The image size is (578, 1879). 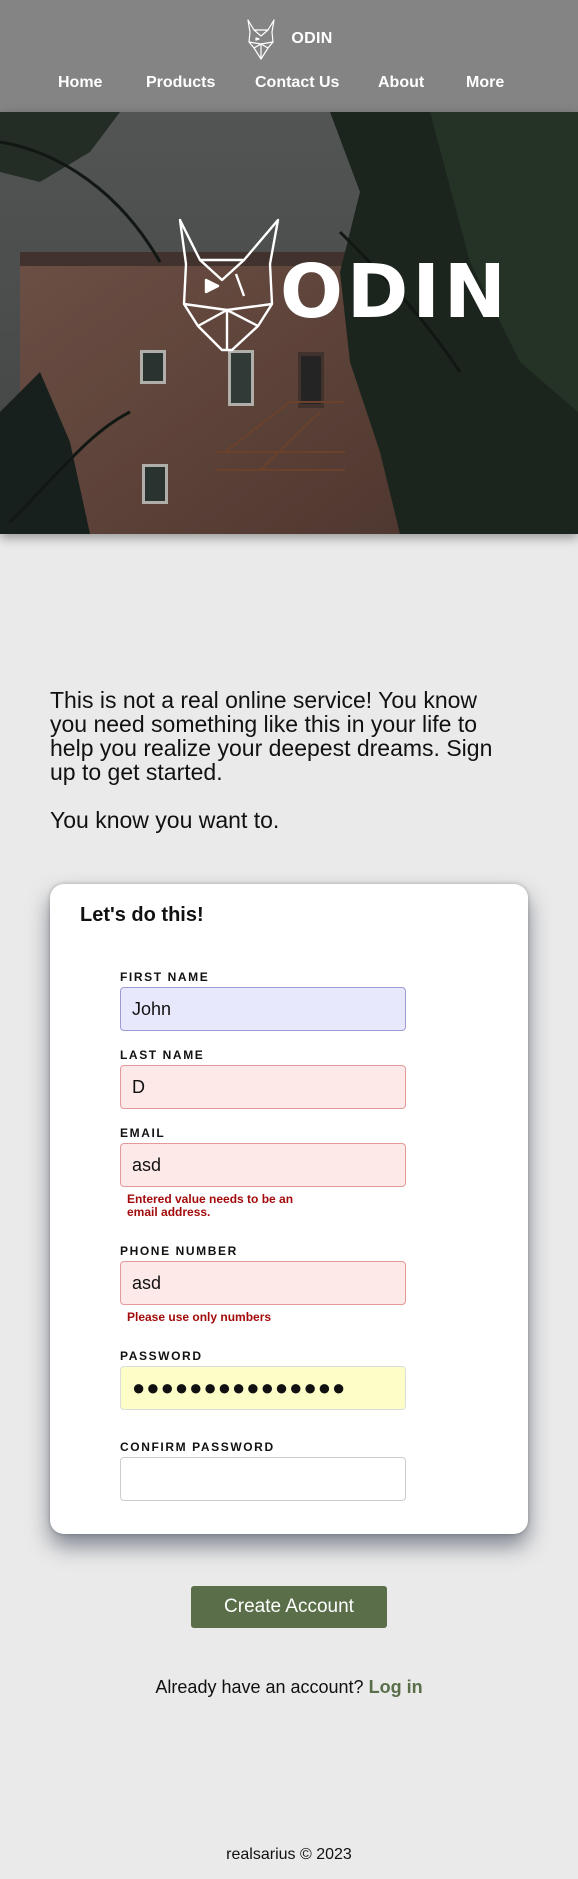 I want to click on first-name-input, so click(x=263, y=1009).